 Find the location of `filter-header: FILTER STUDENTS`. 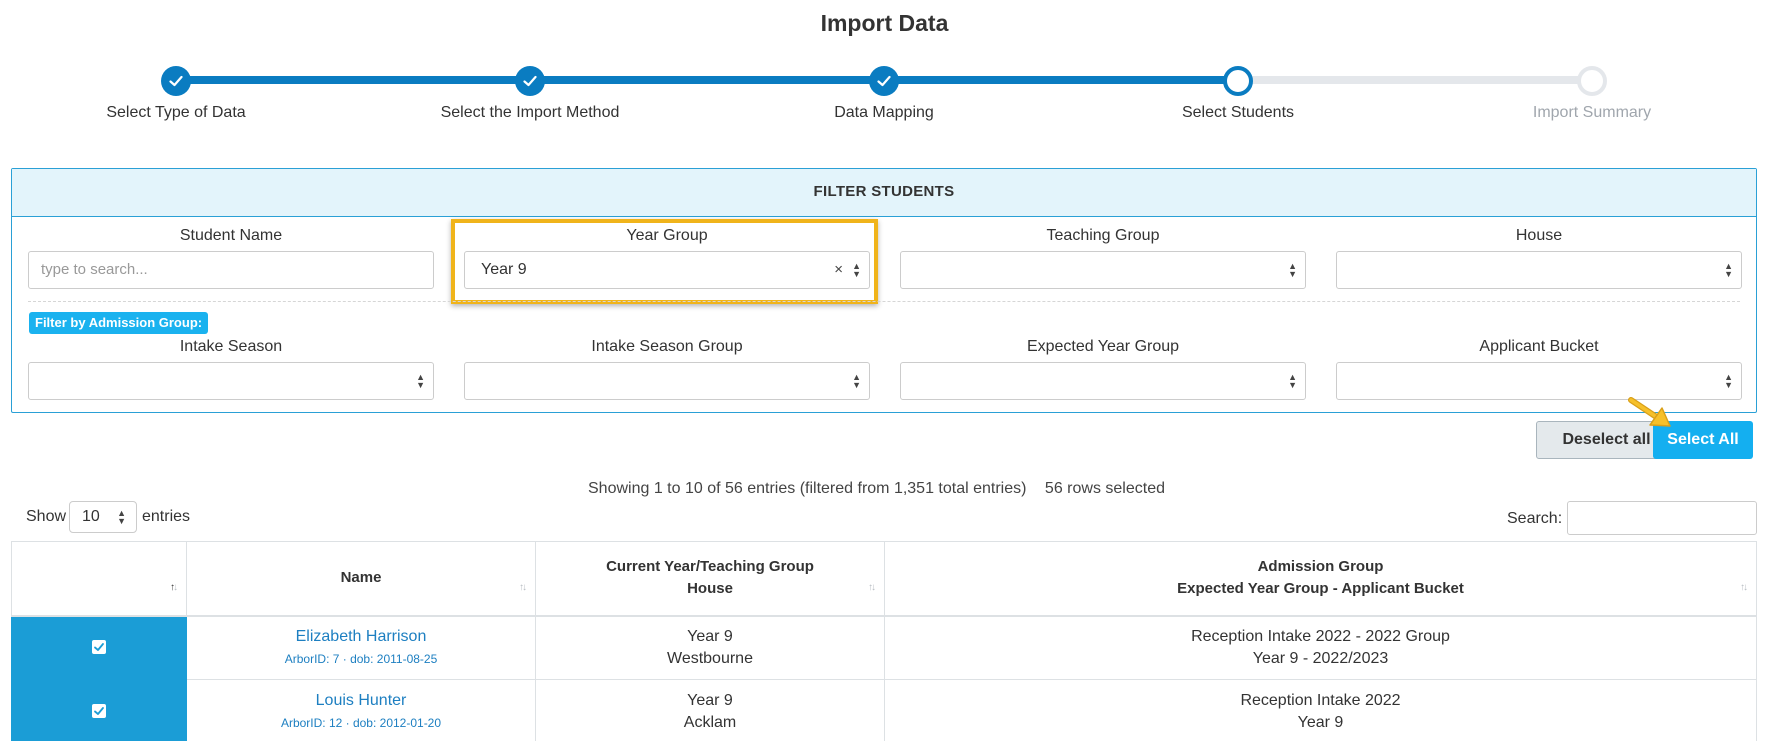

filter-header: FILTER STUDENTS is located at coordinates (884, 193).